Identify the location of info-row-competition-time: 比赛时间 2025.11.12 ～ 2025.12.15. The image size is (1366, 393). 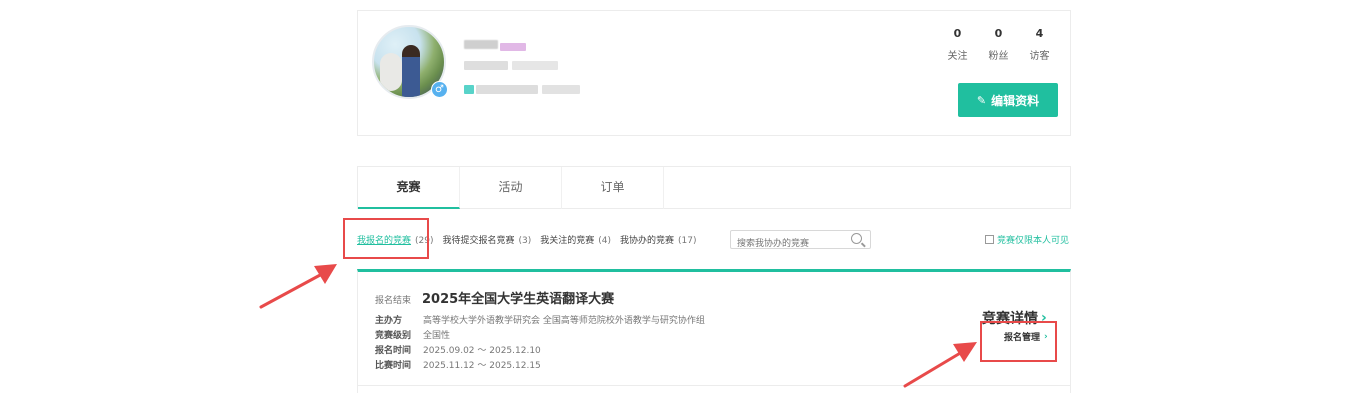
(540, 366).